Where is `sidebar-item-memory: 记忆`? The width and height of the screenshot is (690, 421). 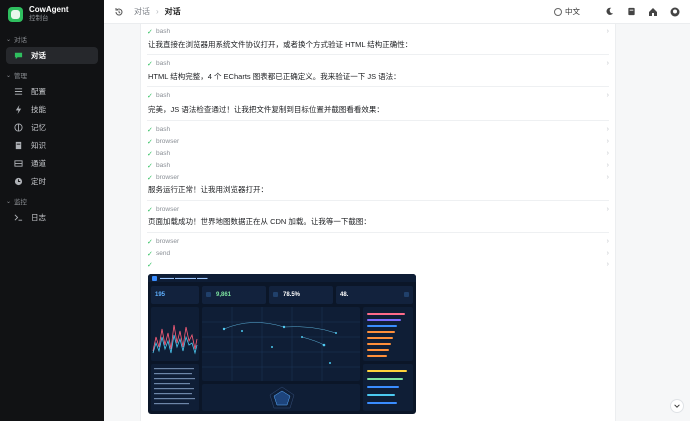 sidebar-item-memory: 记忆 is located at coordinates (52, 127).